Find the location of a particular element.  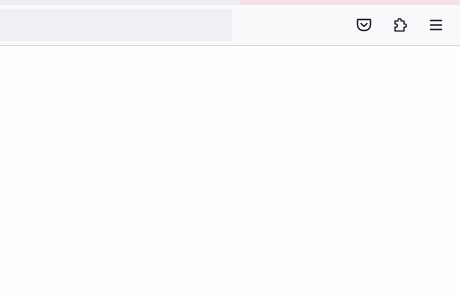

extensions-puzzle-icon is located at coordinates (400, 25).